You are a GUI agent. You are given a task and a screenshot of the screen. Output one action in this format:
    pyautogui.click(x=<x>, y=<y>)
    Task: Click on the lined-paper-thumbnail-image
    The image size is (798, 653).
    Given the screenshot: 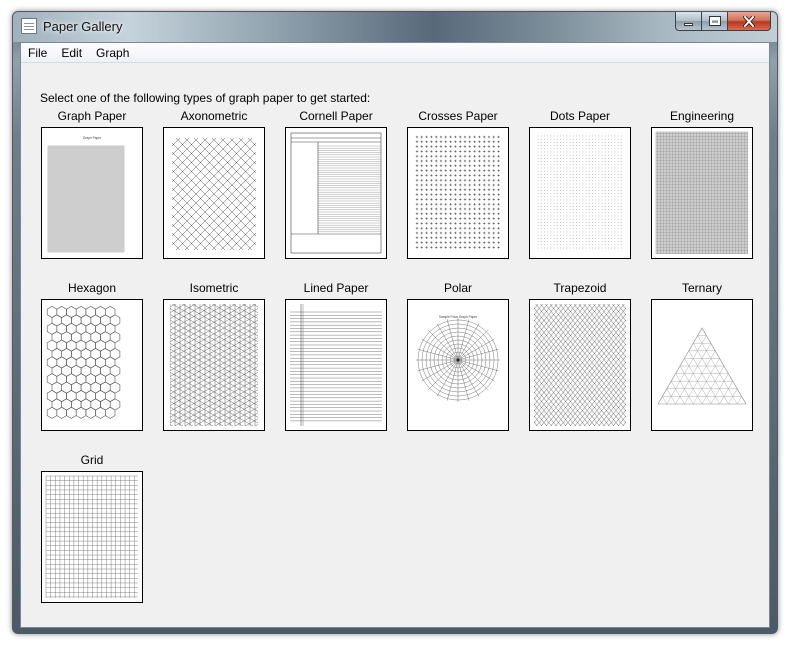 What is the action you would take?
    pyautogui.click(x=336, y=365)
    